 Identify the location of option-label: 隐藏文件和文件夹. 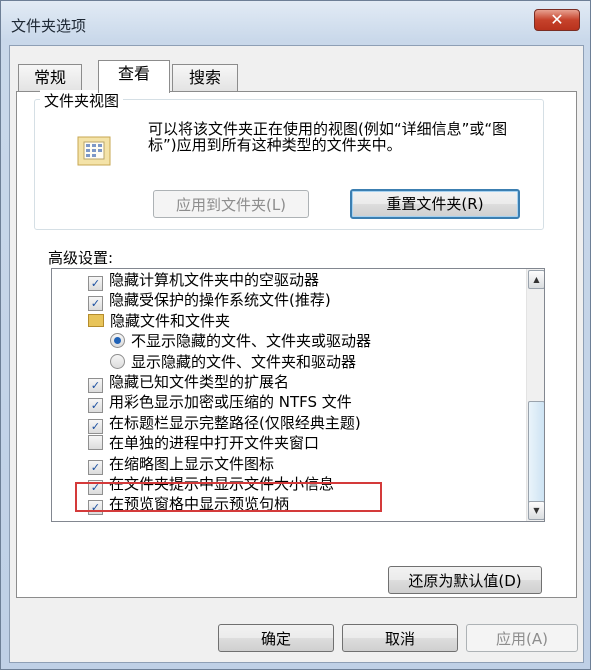
(170, 320).